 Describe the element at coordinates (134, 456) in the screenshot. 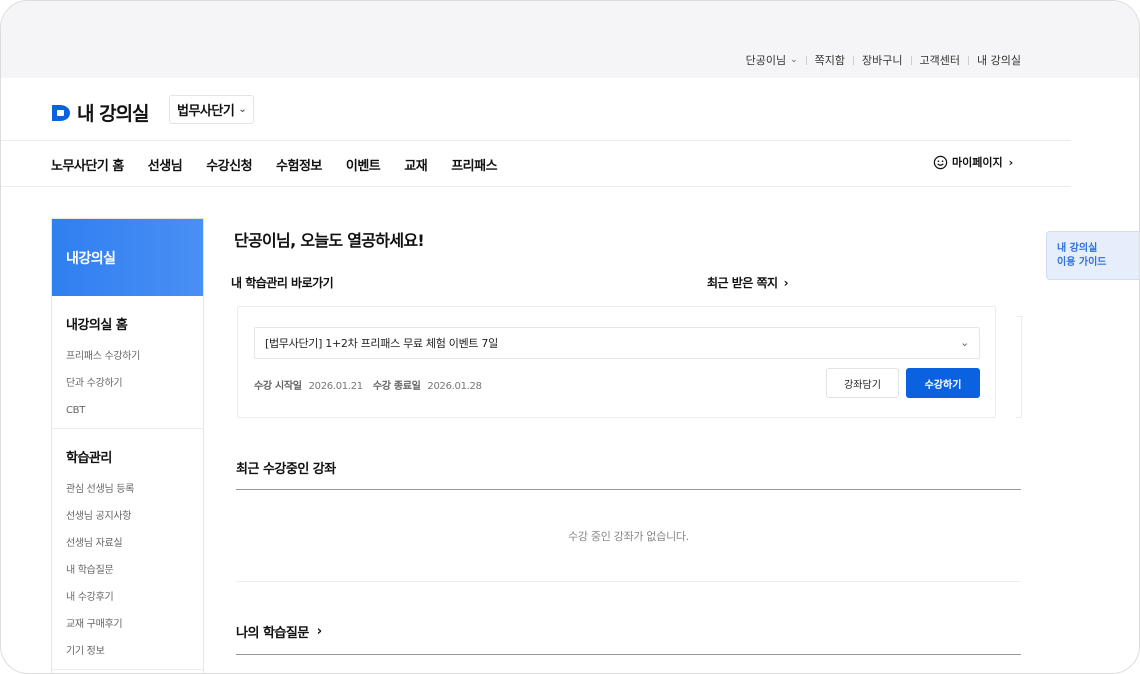

I see `sidebar-item-study-management: 학습관리` at that location.